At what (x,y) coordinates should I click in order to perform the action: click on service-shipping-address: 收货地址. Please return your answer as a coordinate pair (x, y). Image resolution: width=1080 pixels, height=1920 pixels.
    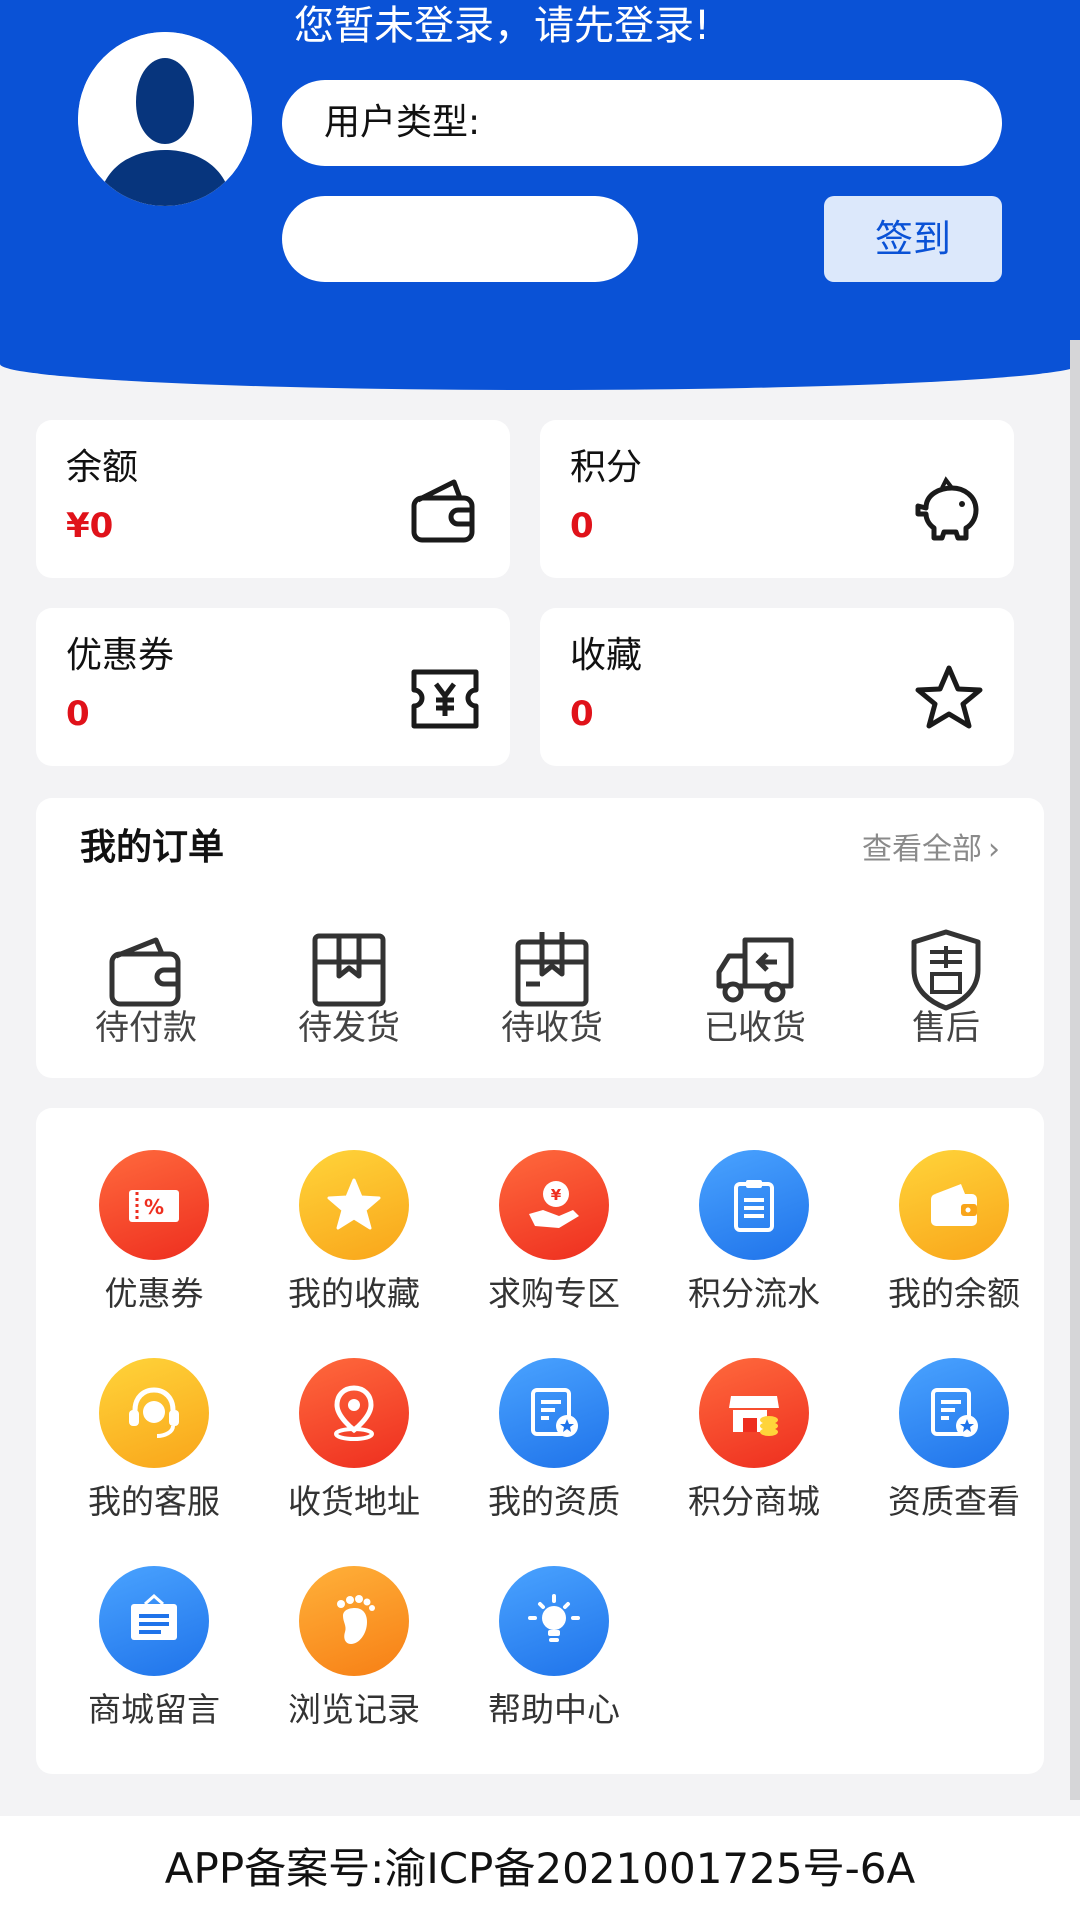
    Looking at the image, I should click on (354, 1441).